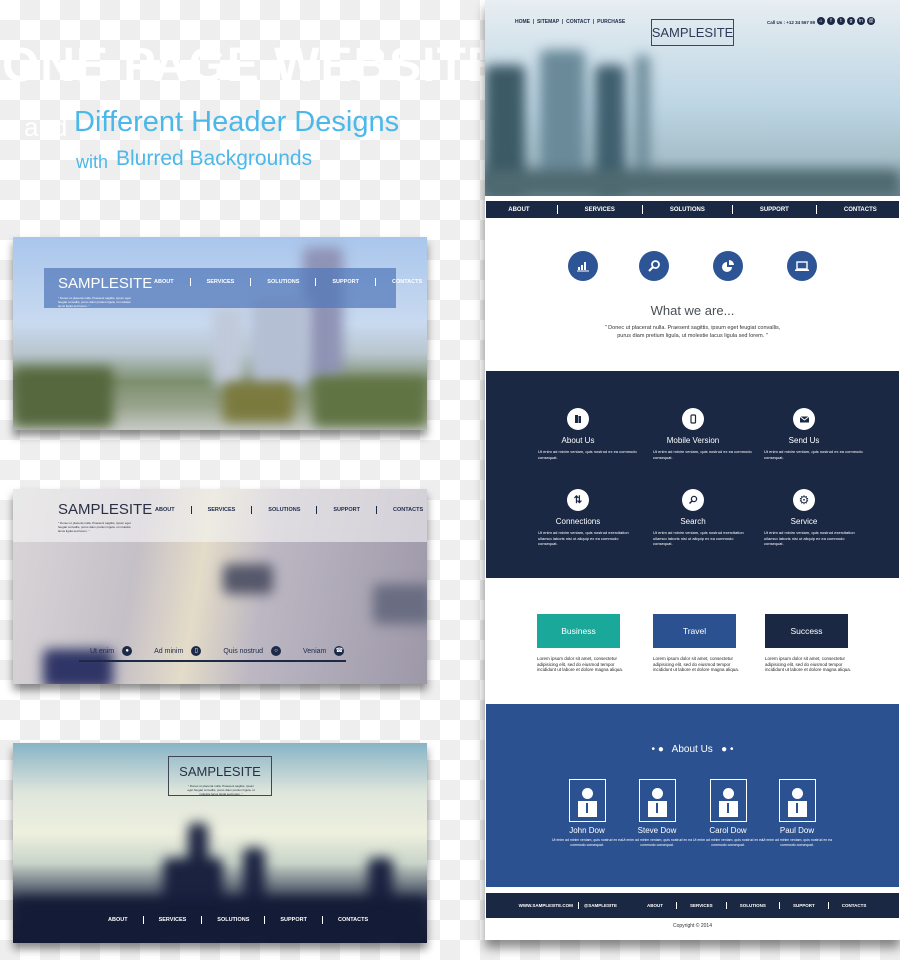 Image resolution: width=900 pixels, height=960 pixels. I want to click on headline-subtitle: Different Header Designs, so click(237, 122).